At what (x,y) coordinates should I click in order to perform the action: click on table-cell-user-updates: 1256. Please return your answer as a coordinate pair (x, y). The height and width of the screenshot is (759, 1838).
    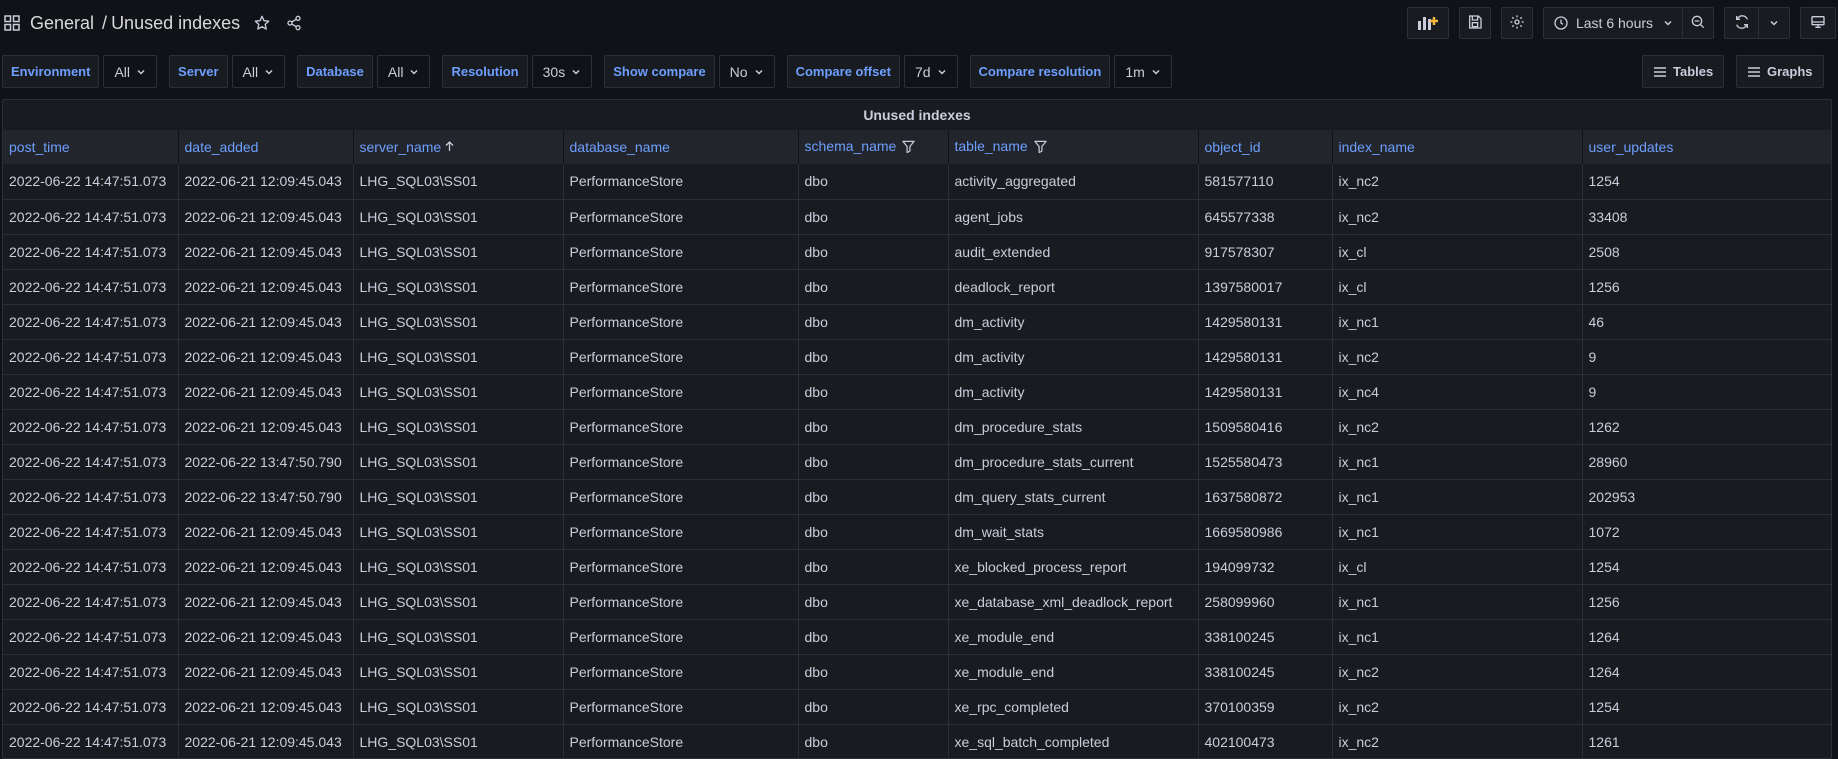
    Looking at the image, I should click on (1706, 287).